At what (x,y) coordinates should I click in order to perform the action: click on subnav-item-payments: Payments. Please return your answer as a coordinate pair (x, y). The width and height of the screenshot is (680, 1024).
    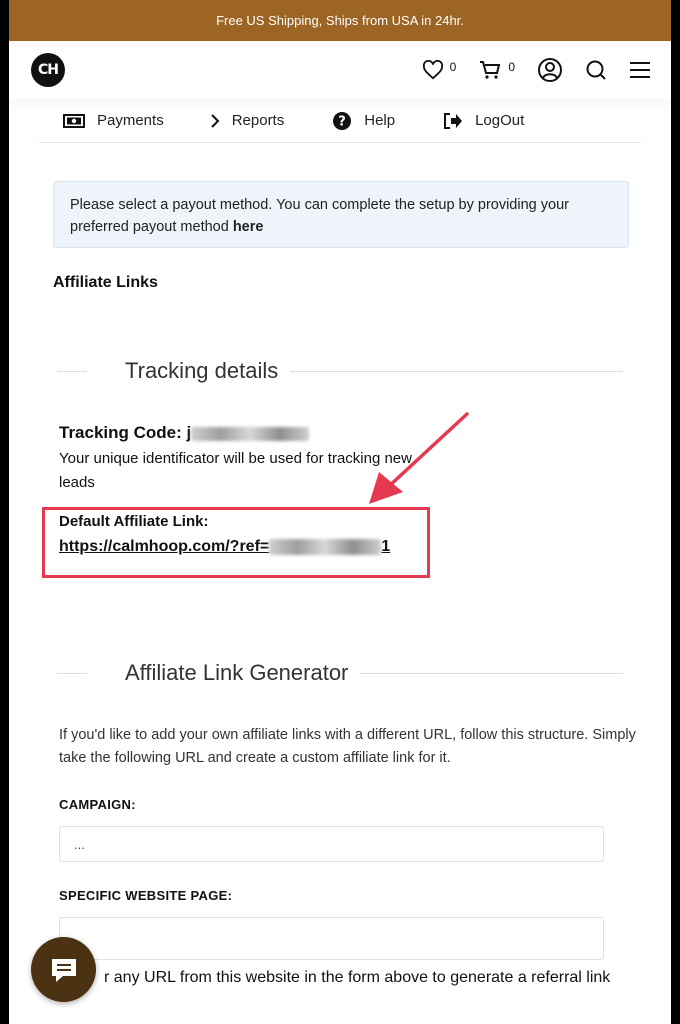
    Looking at the image, I should click on (113, 120).